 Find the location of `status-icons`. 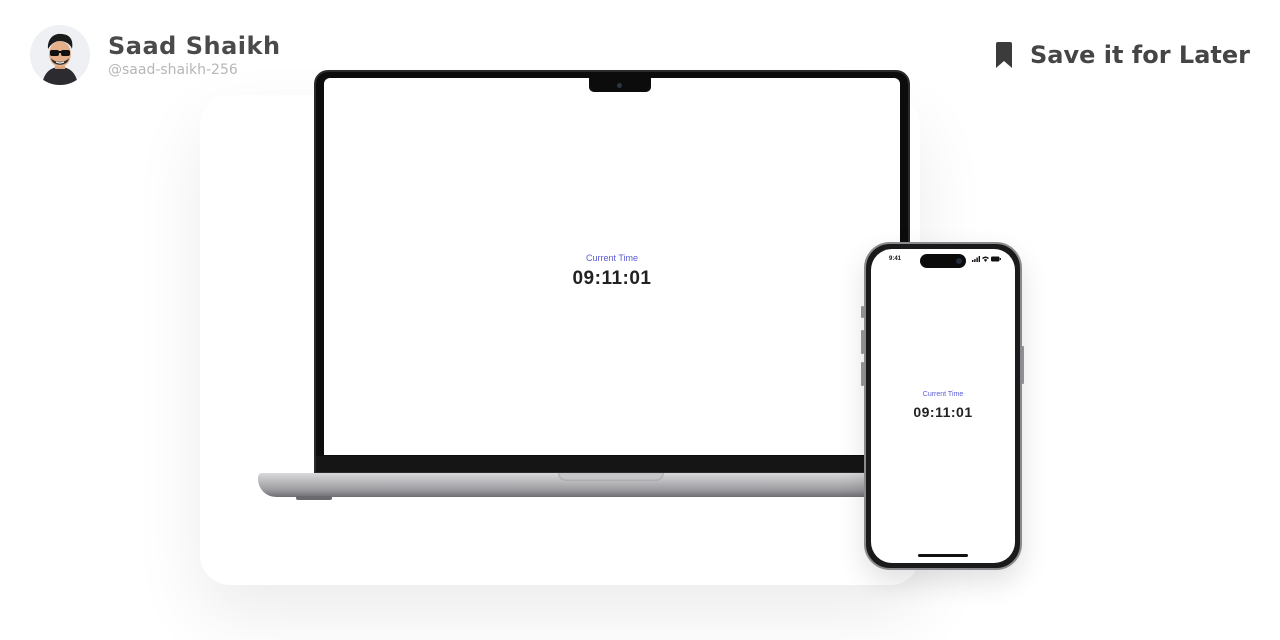

status-icons is located at coordinates (985, 259).